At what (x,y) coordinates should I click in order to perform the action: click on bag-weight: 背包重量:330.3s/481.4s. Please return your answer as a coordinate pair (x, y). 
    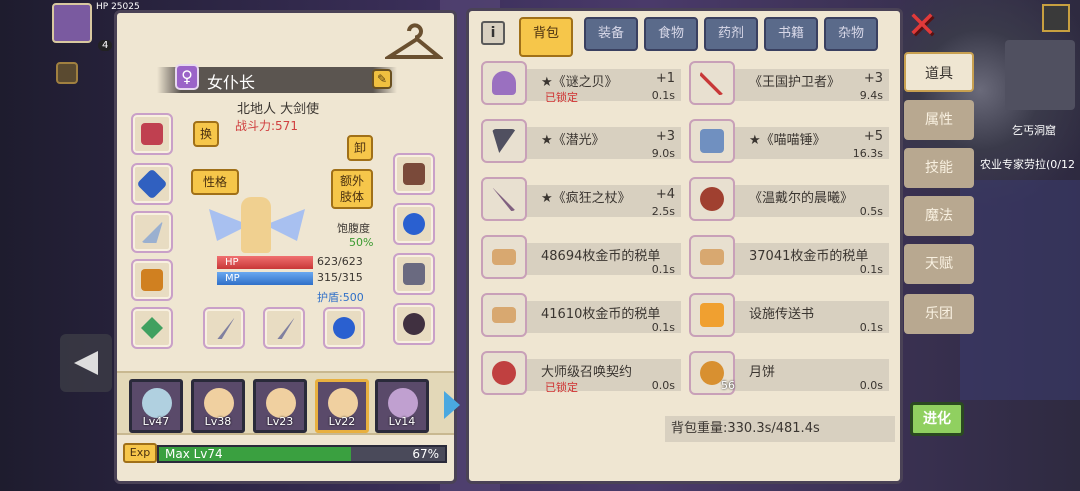
    Looking at the image, I should click on (780, 429).